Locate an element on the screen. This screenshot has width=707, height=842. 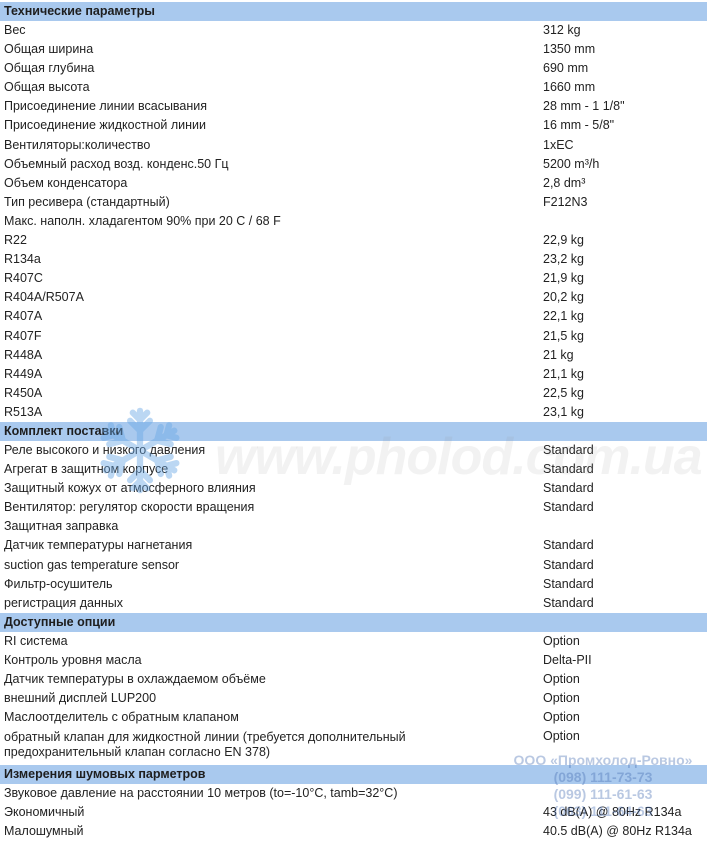
param-label: R450A is located at coordinates (23, 392).